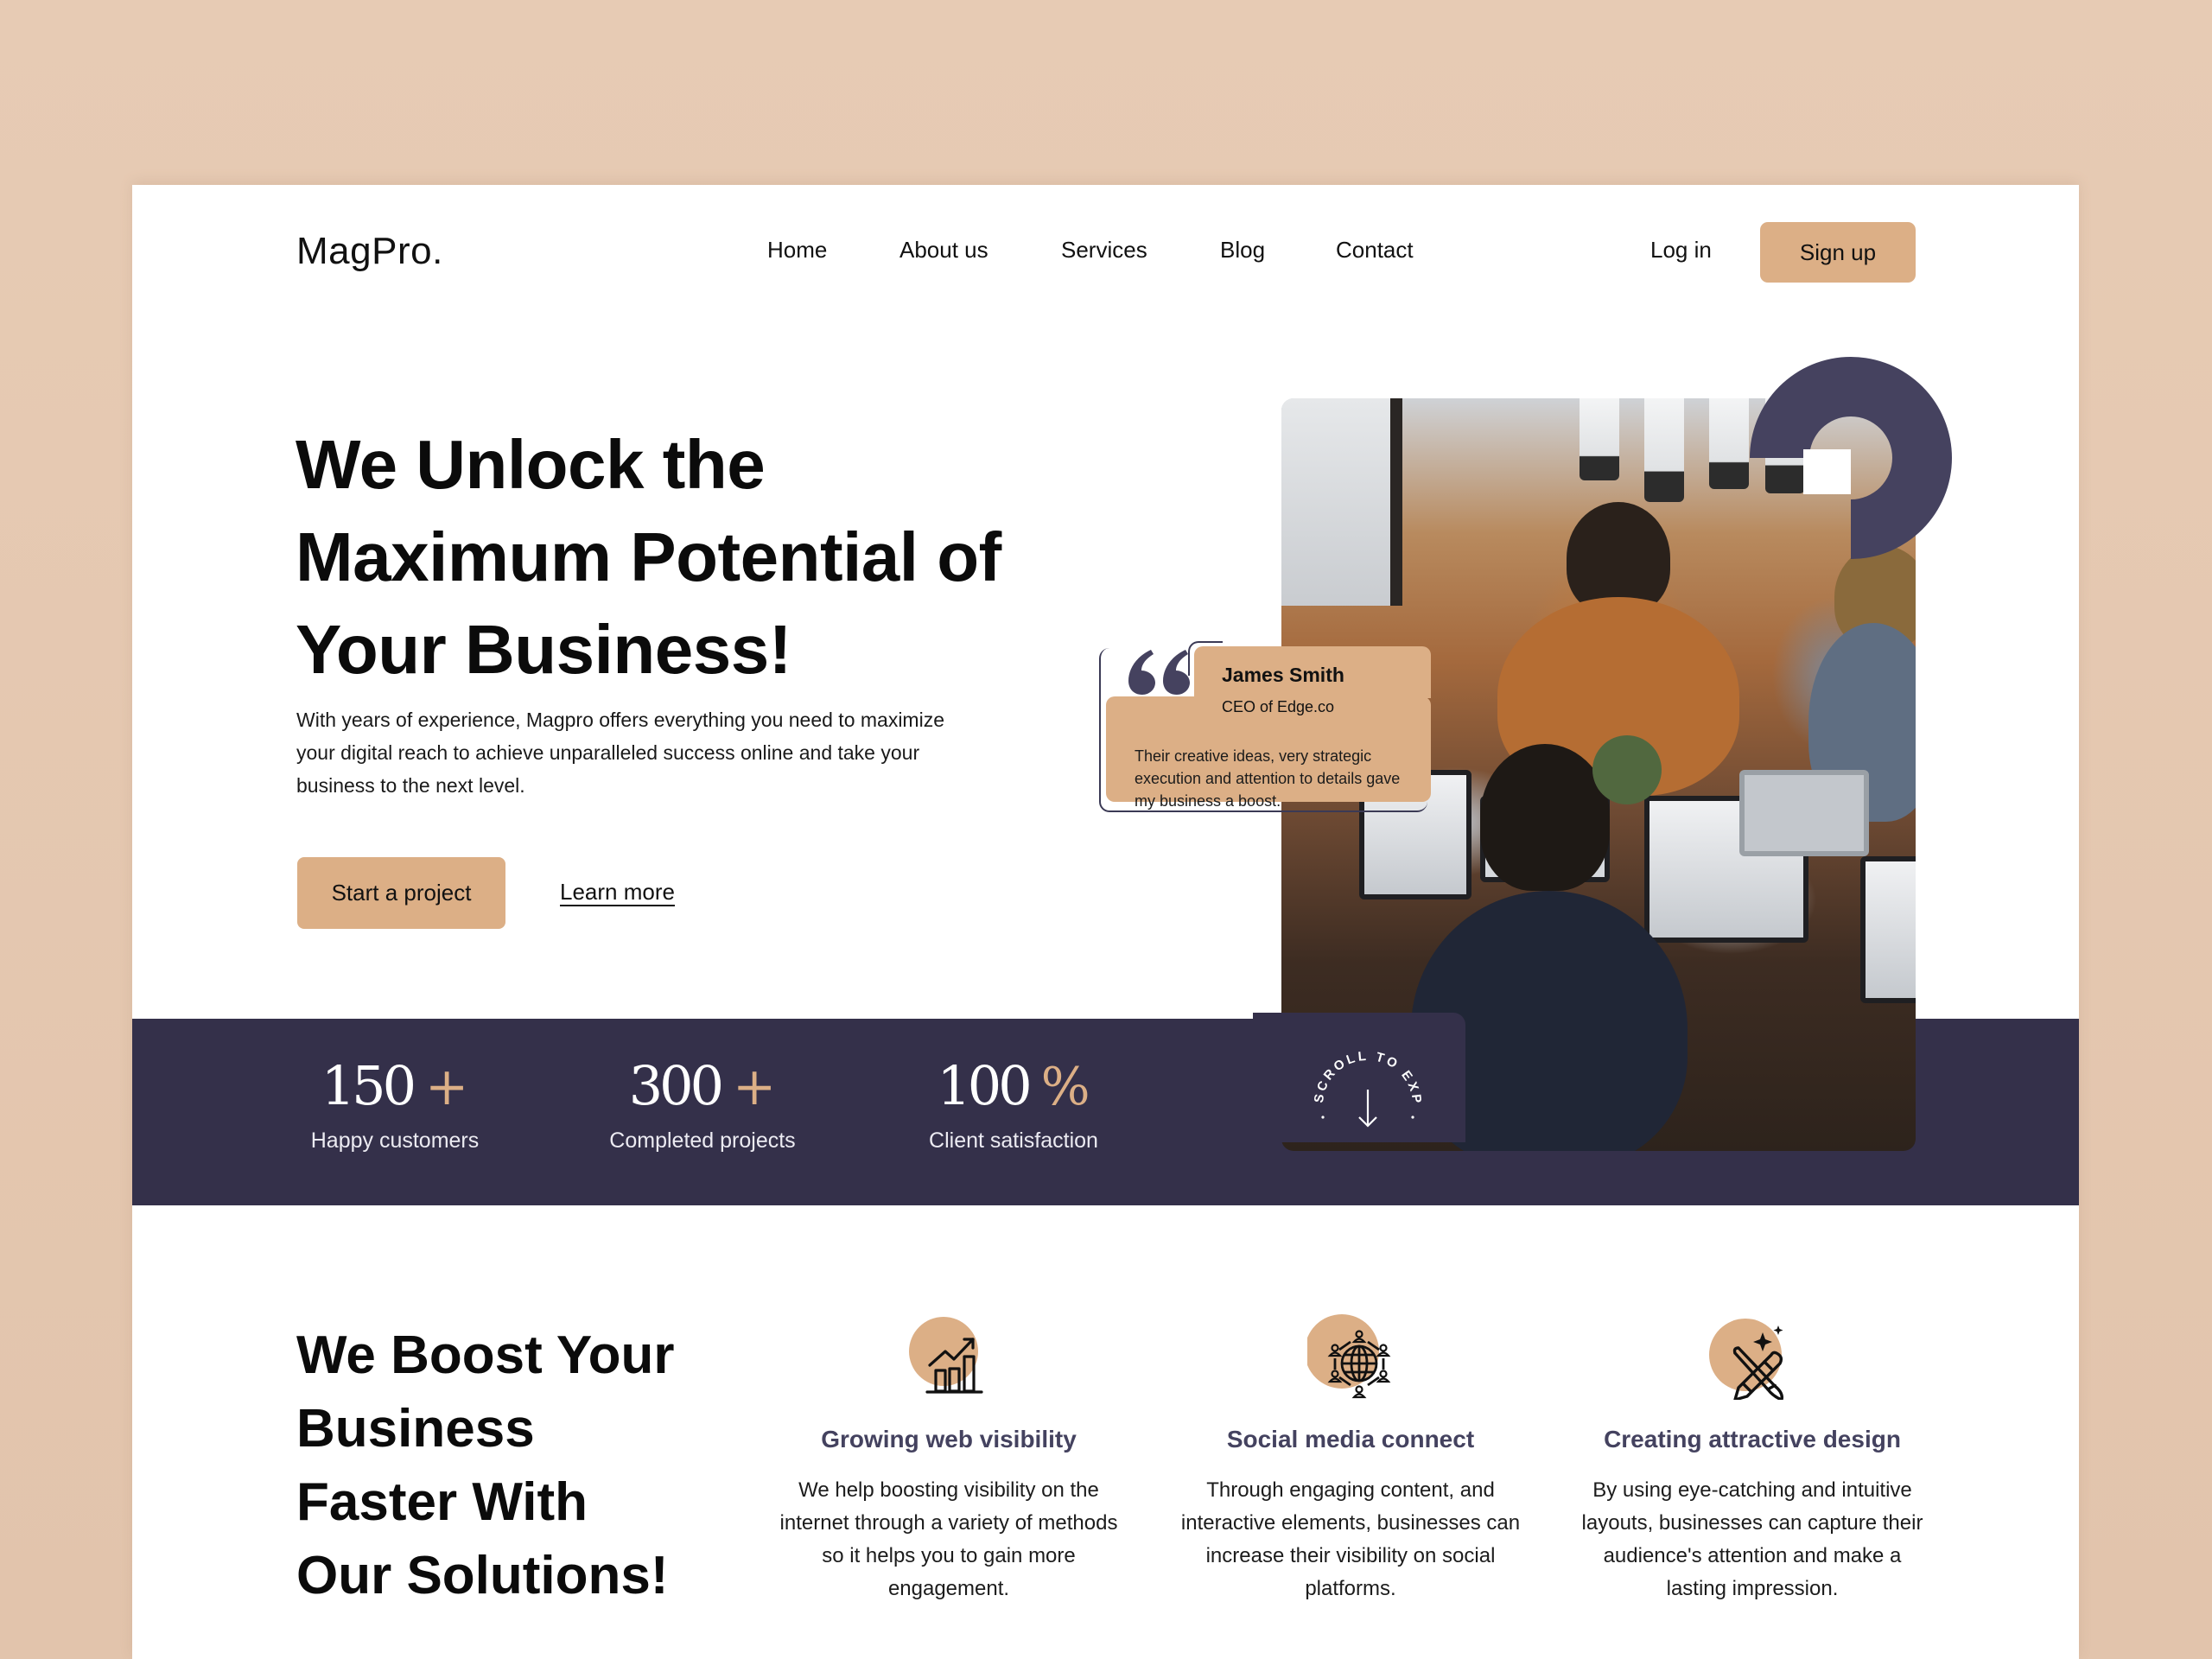 The image size is (2212, 1659). I want to click on stat-value: 150, so click(368, 1085).